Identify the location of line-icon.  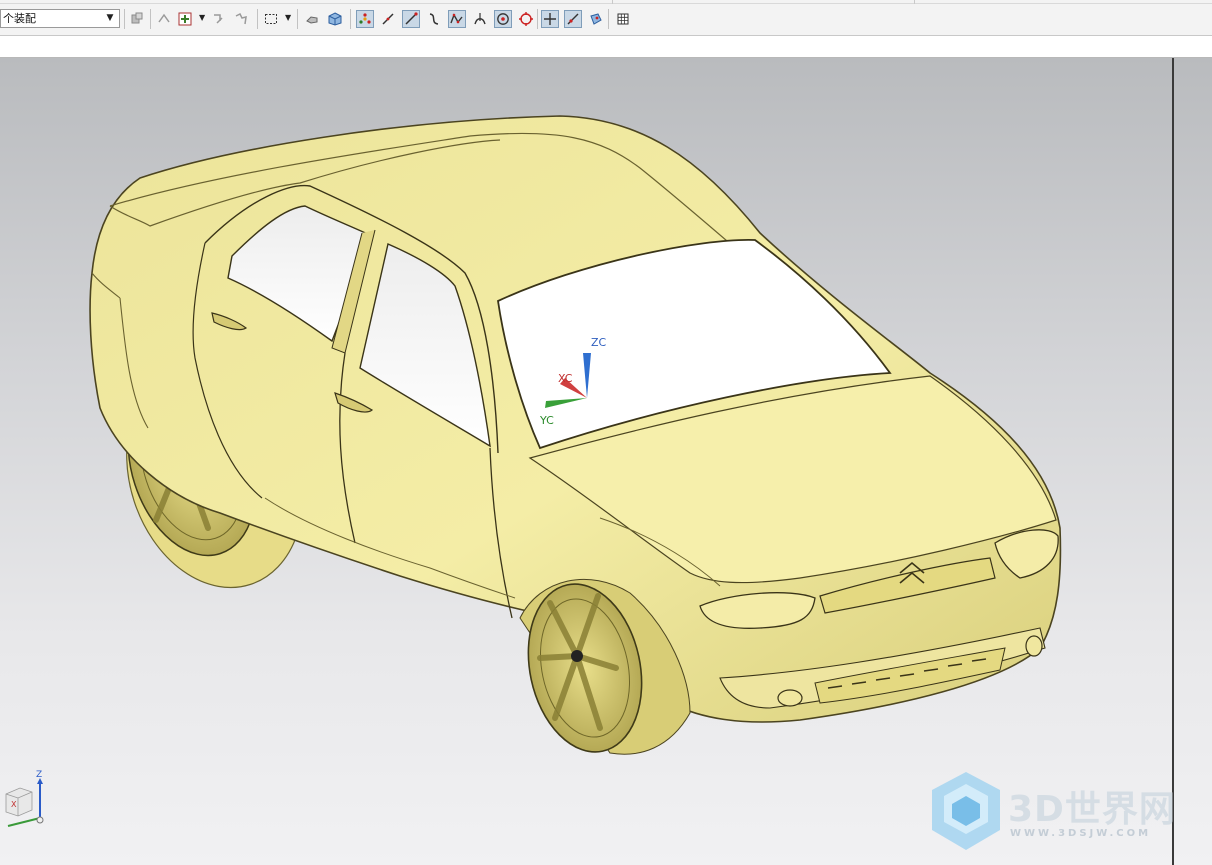
(388, 19).